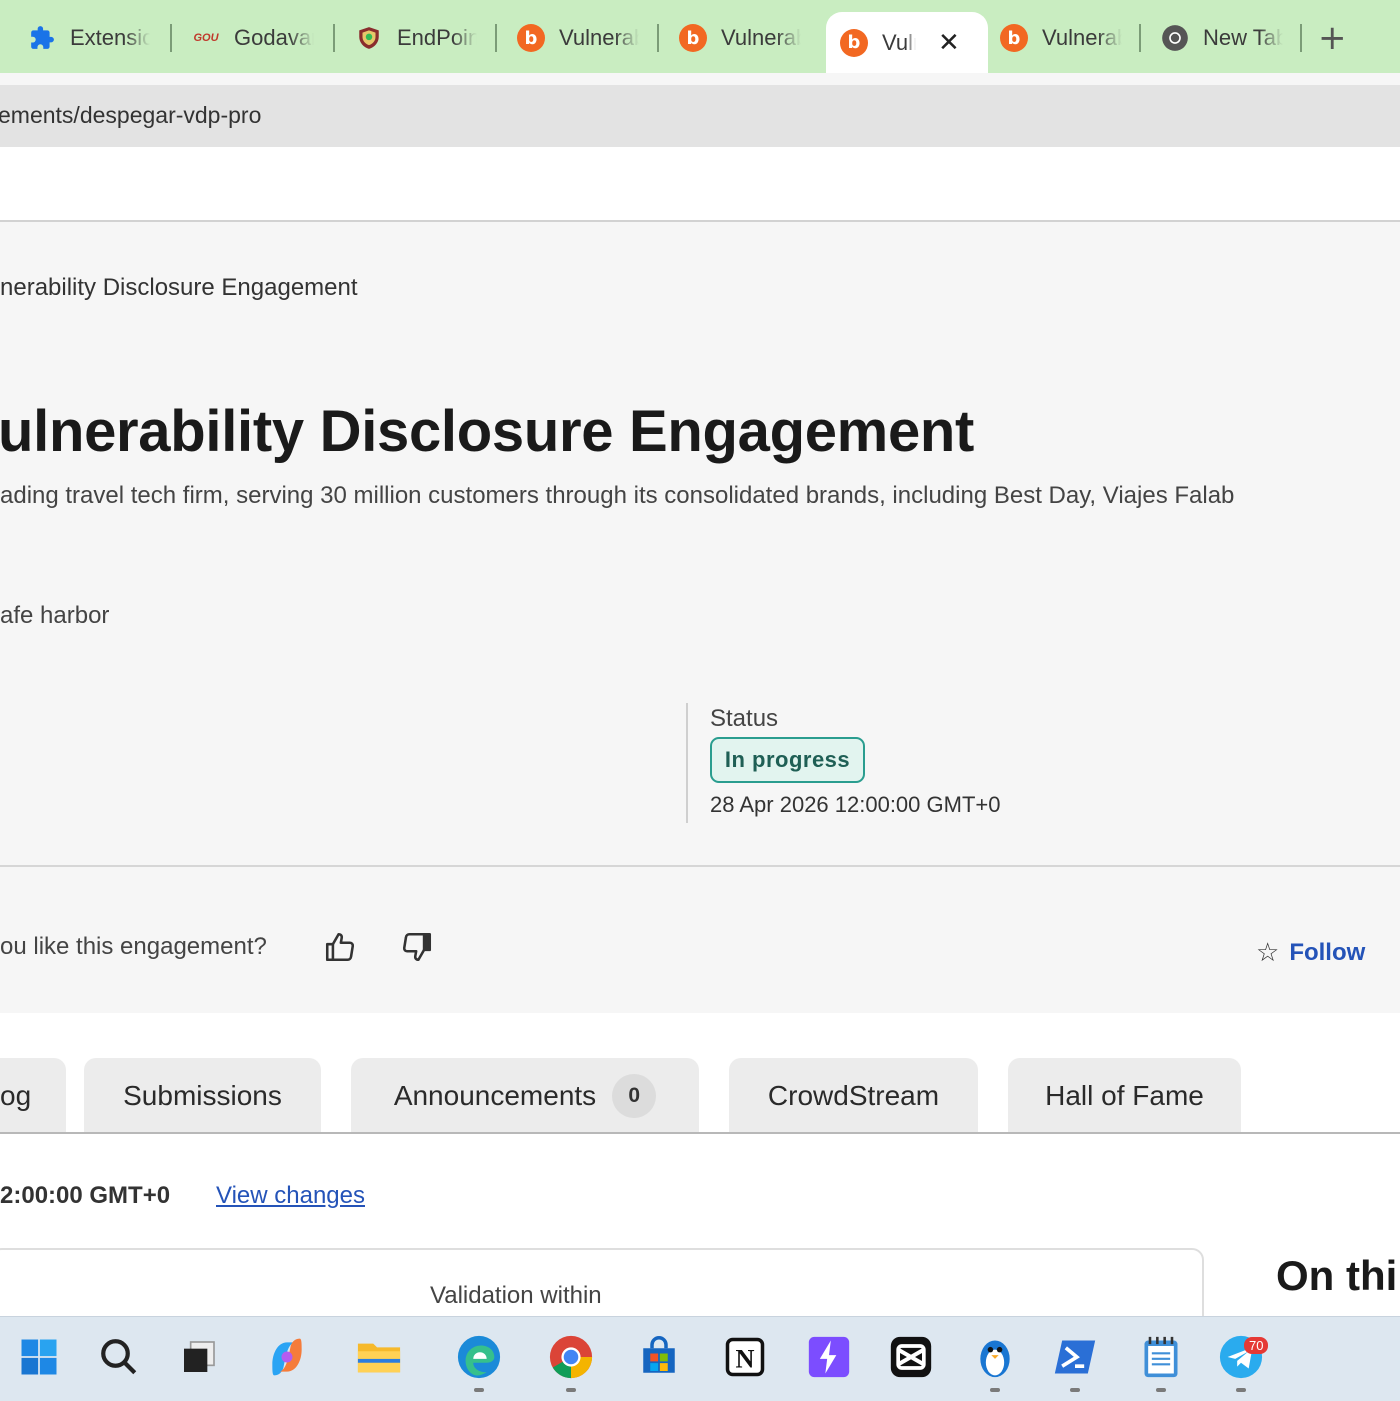  I want to click on file-explorer-icon, so click(379, 1357).